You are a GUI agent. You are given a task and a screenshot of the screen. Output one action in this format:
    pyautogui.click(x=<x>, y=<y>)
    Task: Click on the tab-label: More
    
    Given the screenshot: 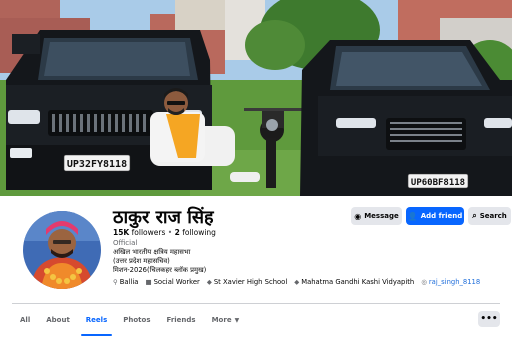 What is the action you would take?
    pyautogui.click(x=221, y=320)
    